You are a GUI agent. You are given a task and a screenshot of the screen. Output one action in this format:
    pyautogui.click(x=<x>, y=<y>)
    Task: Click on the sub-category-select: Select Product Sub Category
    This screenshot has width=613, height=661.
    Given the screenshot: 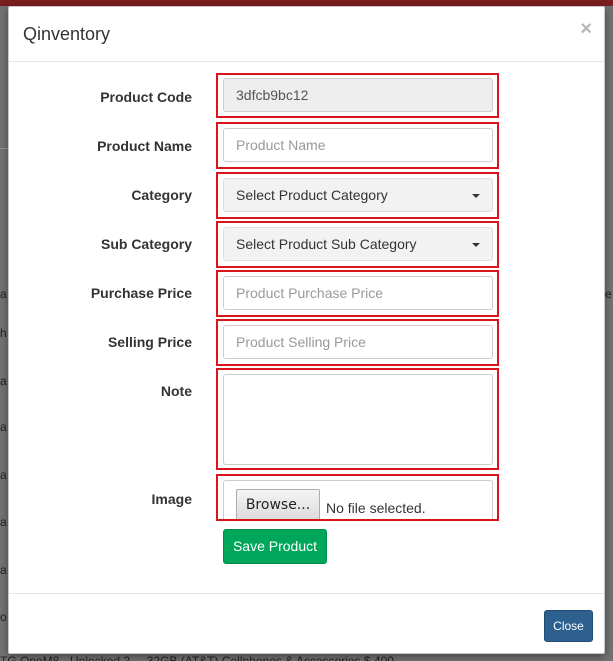 What is the action you would take?
    pyautogui.click(x=358, y=244)
    